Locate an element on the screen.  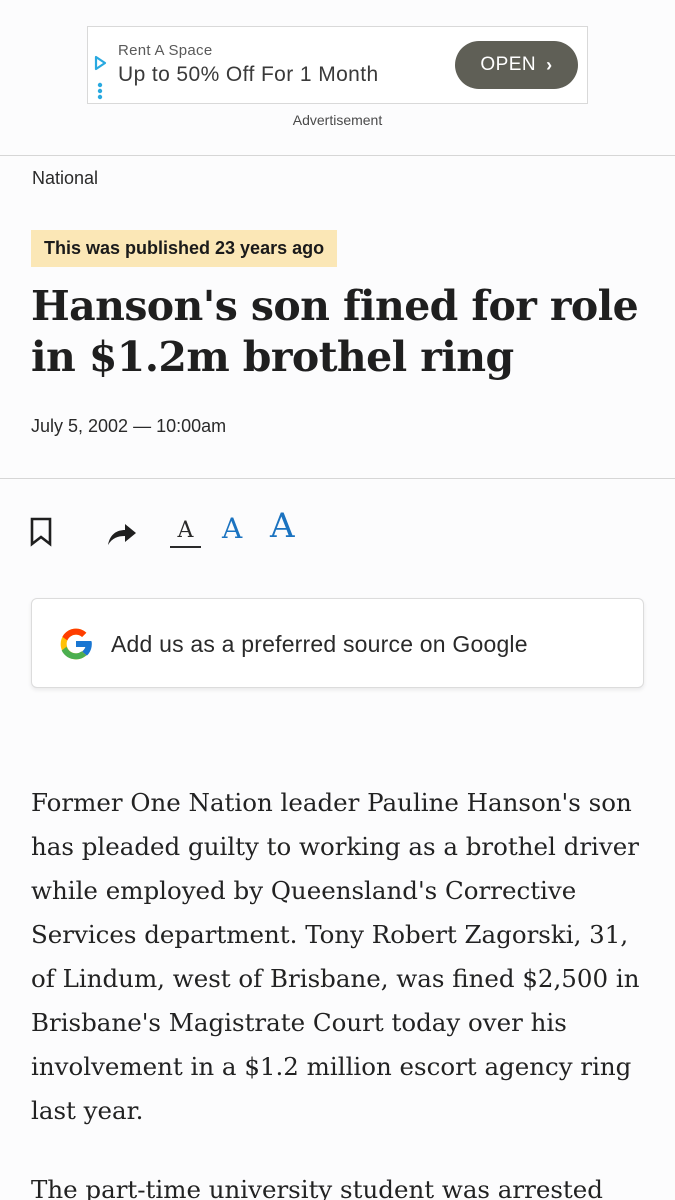
share-icon is located at coordinates (122, 534).